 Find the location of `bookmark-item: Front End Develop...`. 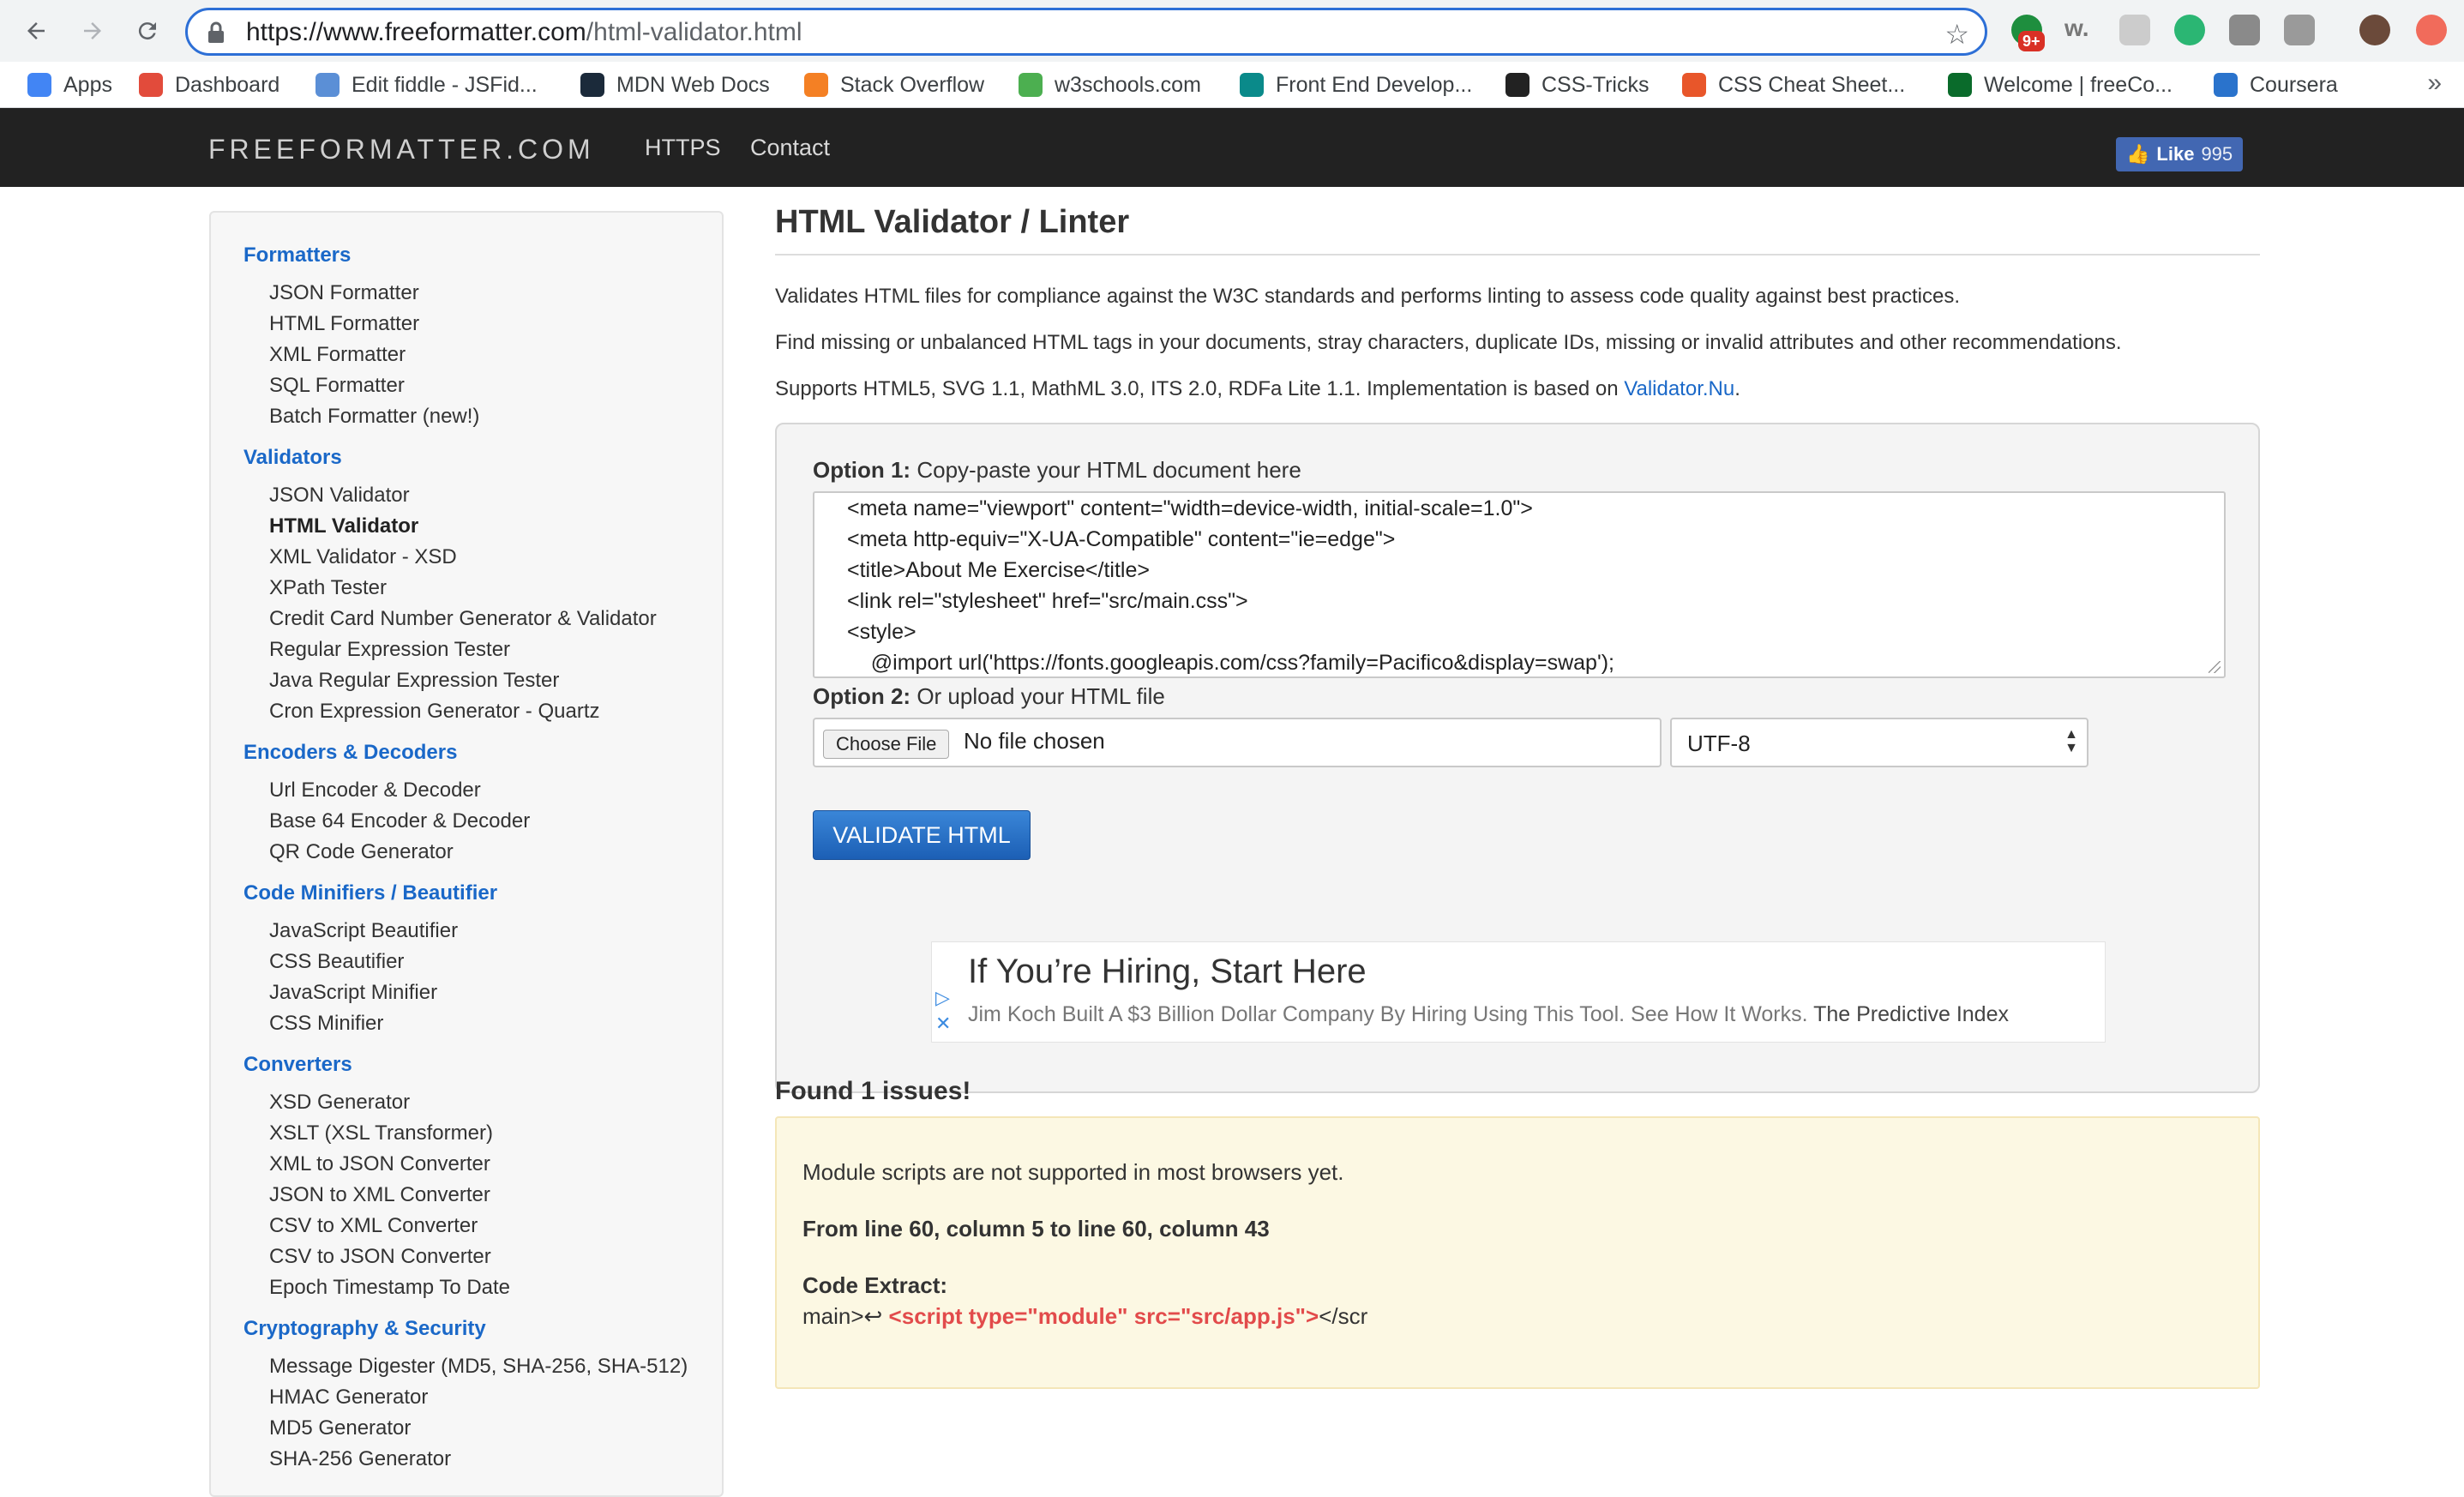

bookmark-item: Front End Develop... is located at coordinates (1356, 84).